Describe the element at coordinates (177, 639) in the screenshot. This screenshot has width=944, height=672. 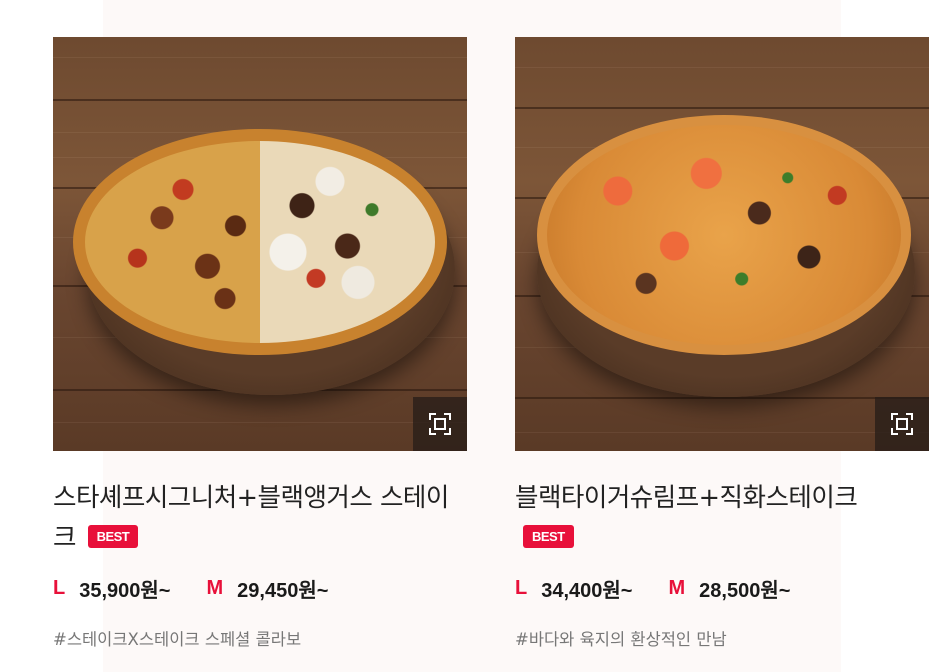
I see `product-hashtag: #스테이크X스테이크 스페셜 콜라보` at that location.